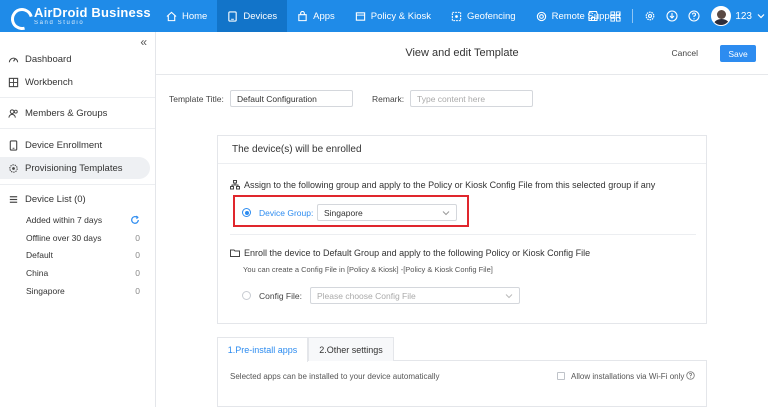  I want to click on nav-apps-label: Apps, so click(324, 16).